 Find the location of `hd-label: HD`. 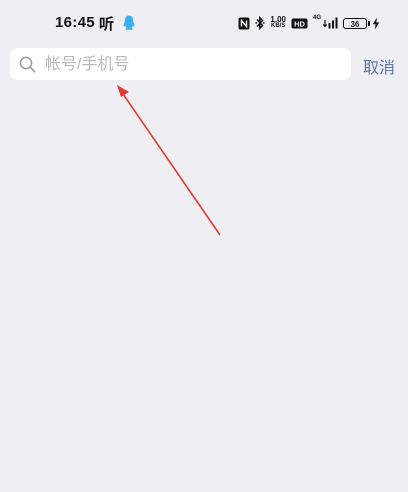

hd-label: HD is located at coordinates (299, 23).